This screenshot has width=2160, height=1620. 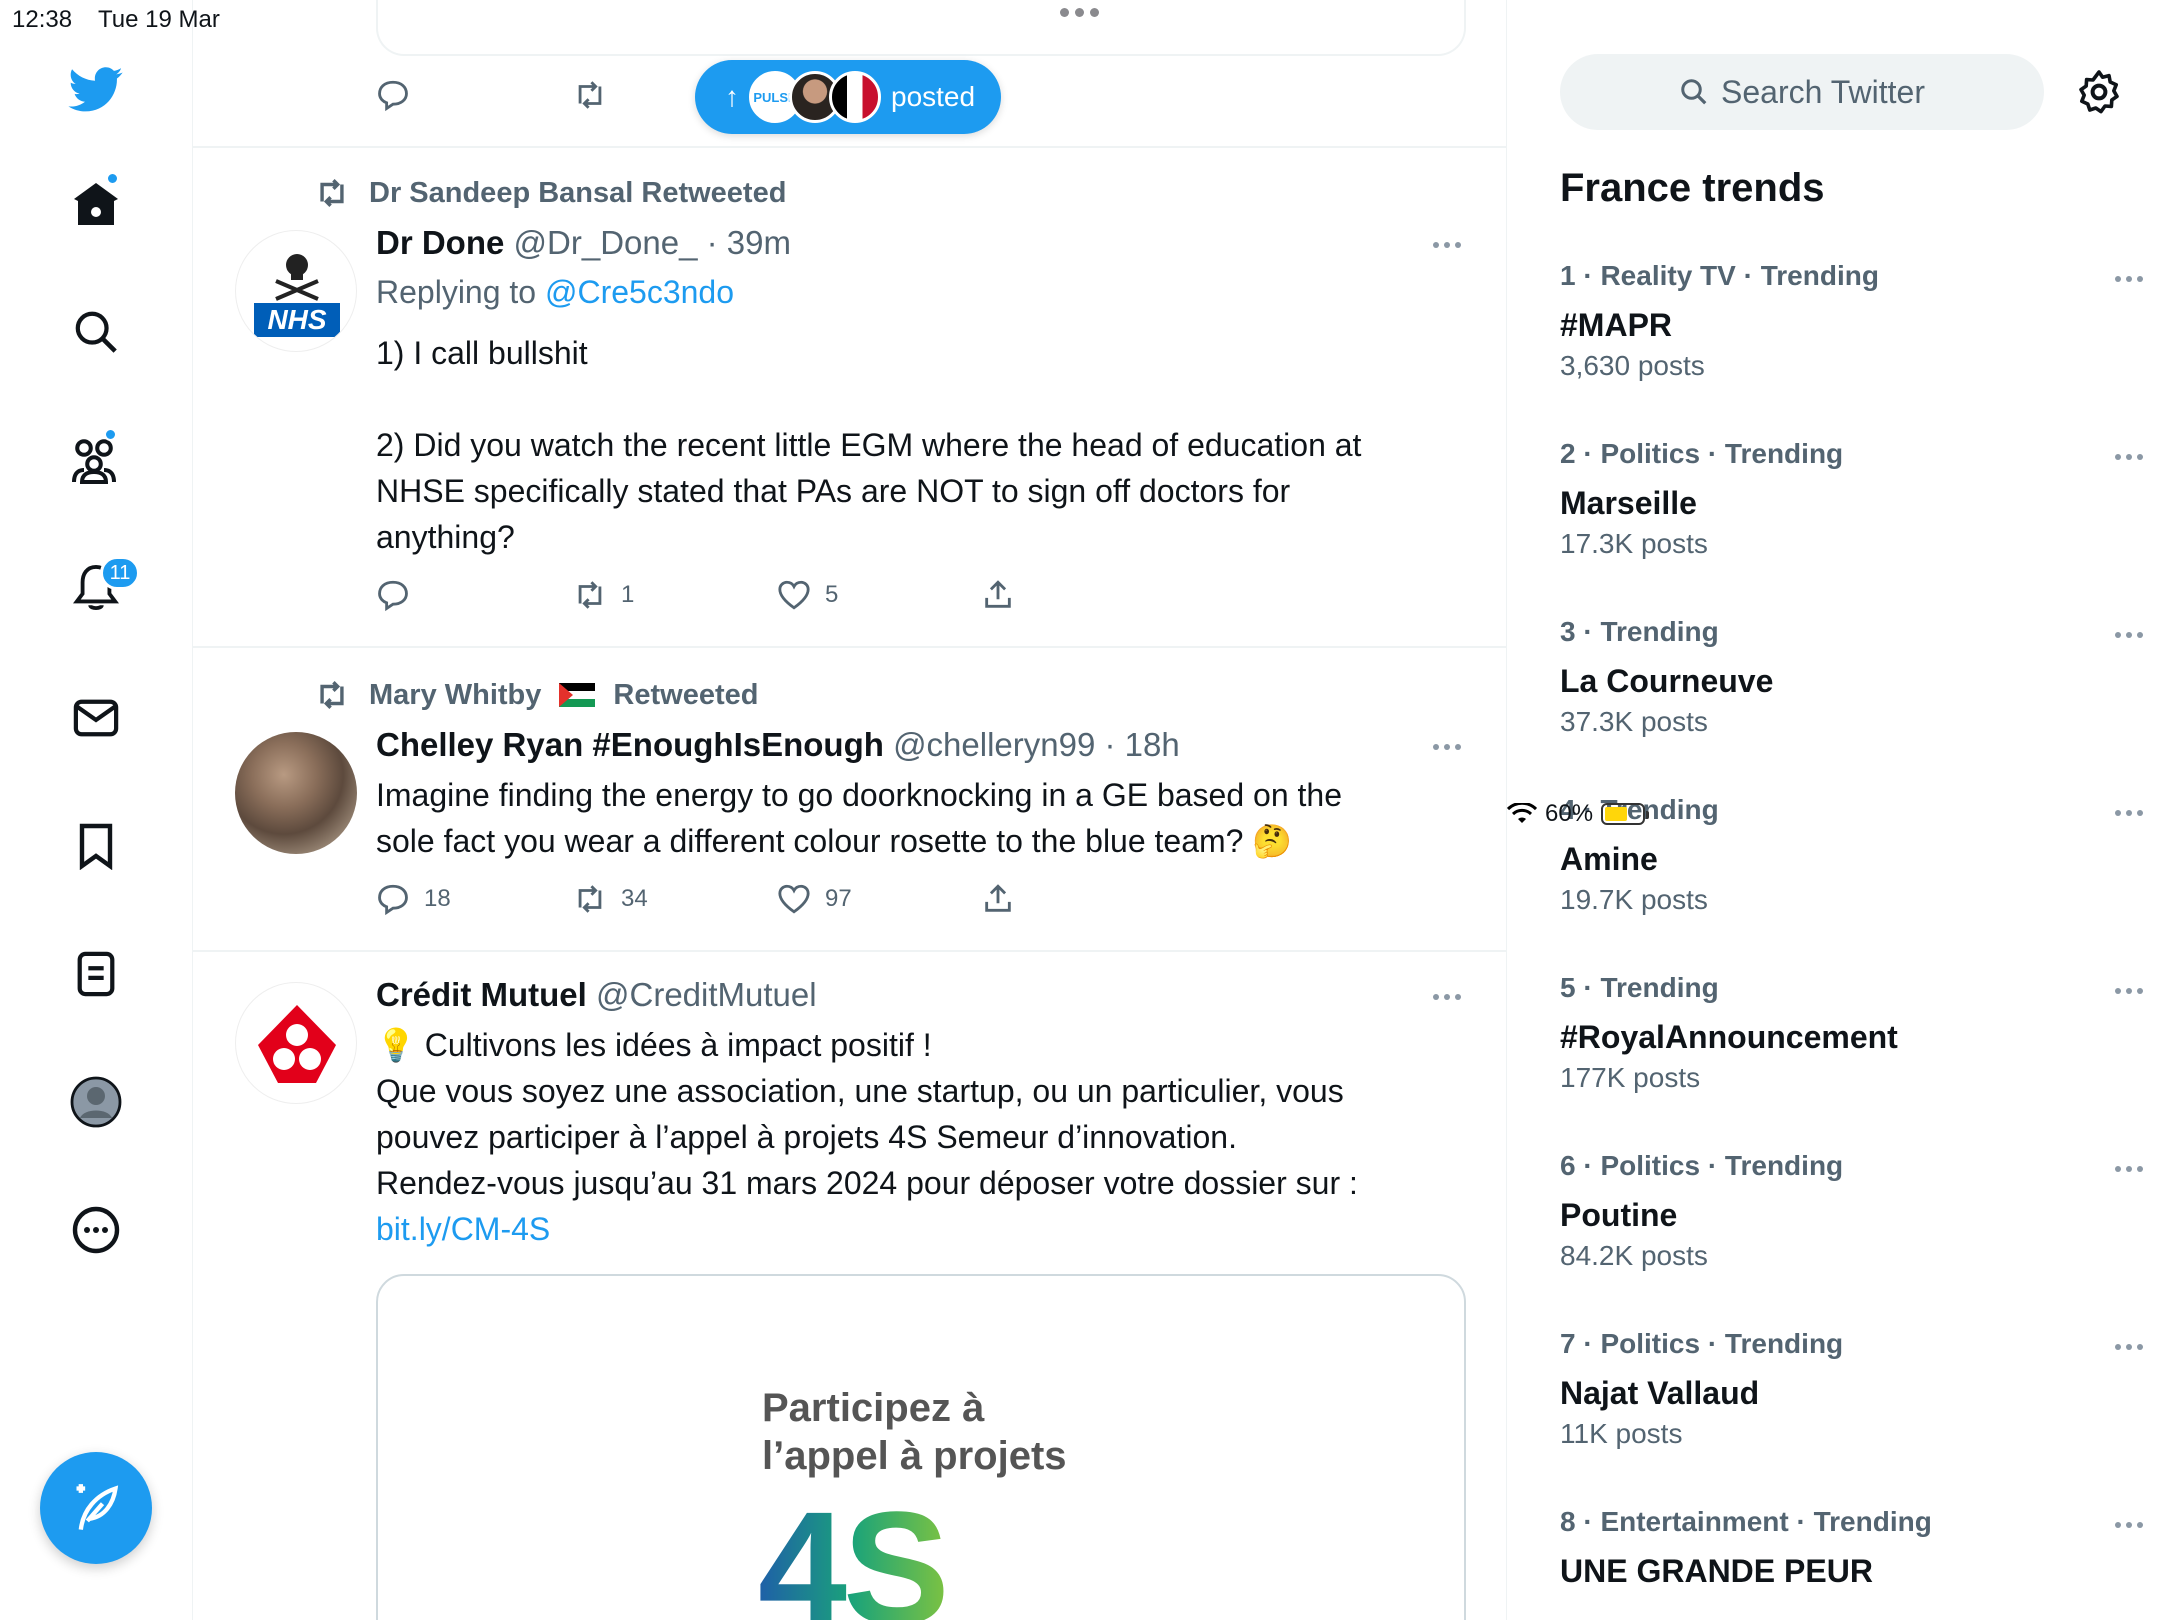 What do you see at coordinates (606, 242) in the screenshot?
I see `author-handle: @Dr_Done_` at bounding box center [606, 242].